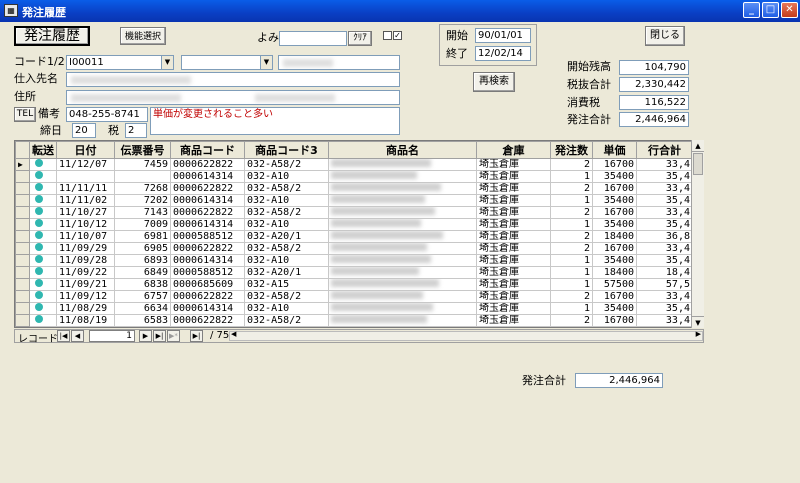 This screenshot has width=800, height=483. Describe the element at coordinates (22, 164) in the screenshot. I see `row-selector: ▶` at that location.